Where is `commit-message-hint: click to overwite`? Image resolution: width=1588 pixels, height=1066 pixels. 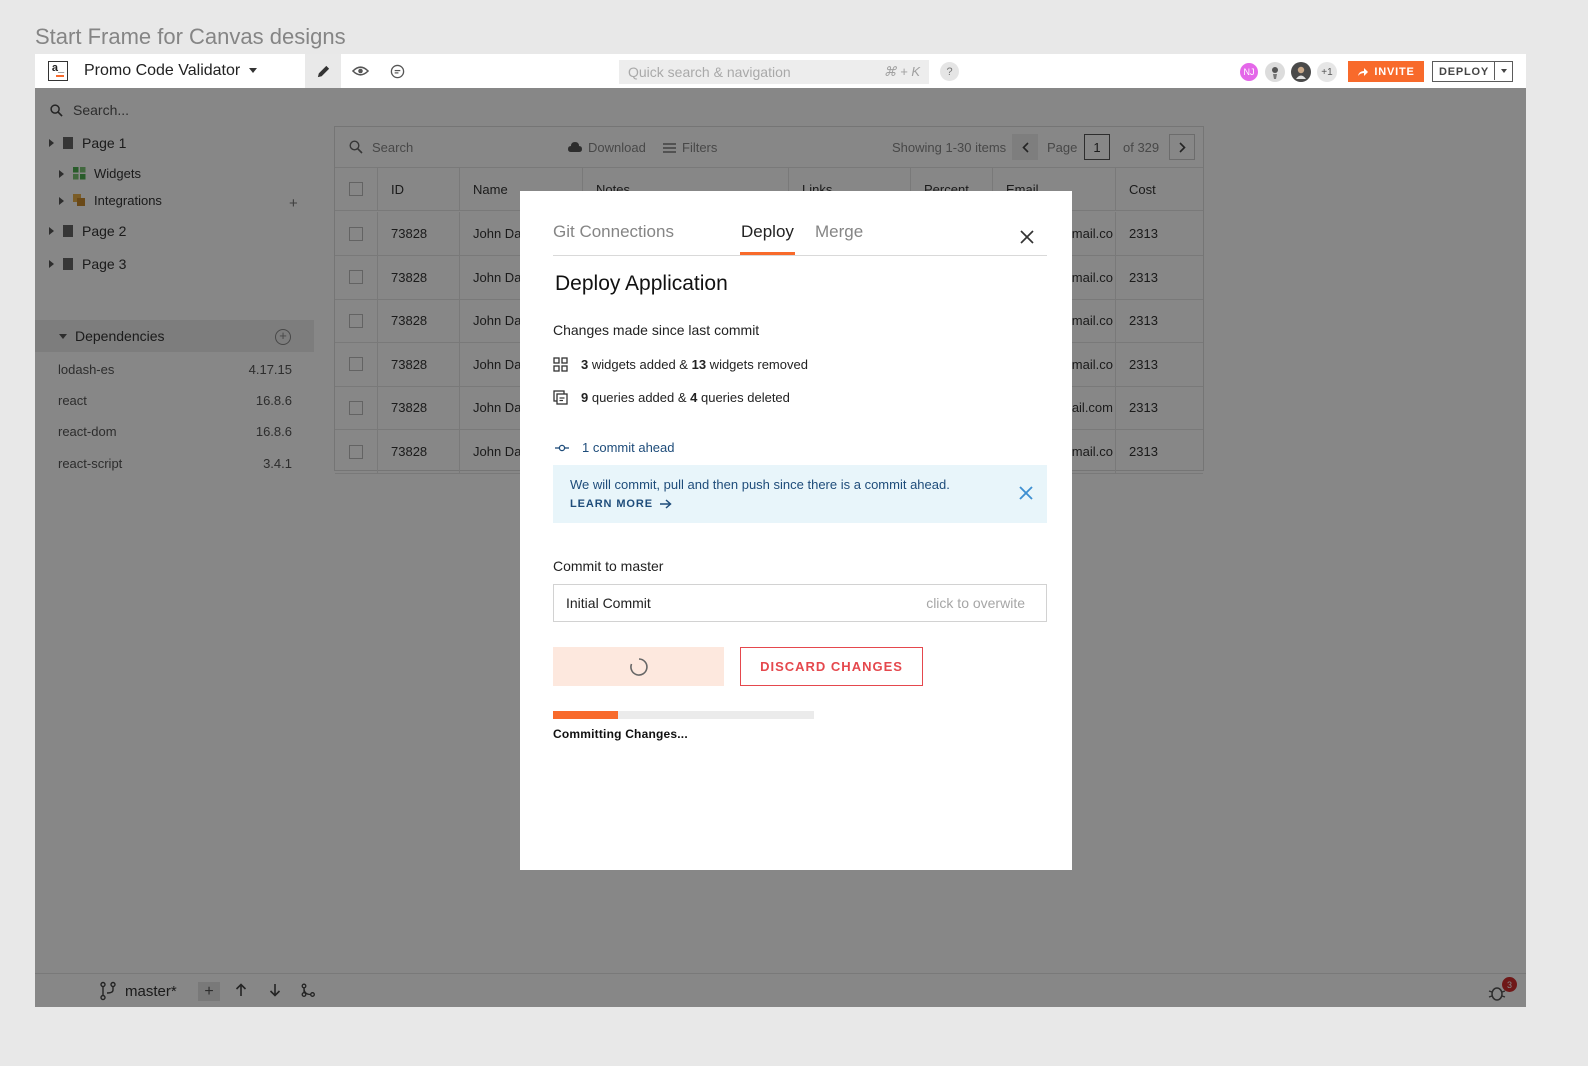
commit-message-hint: click to overwite is located at coordinates (975, 603).